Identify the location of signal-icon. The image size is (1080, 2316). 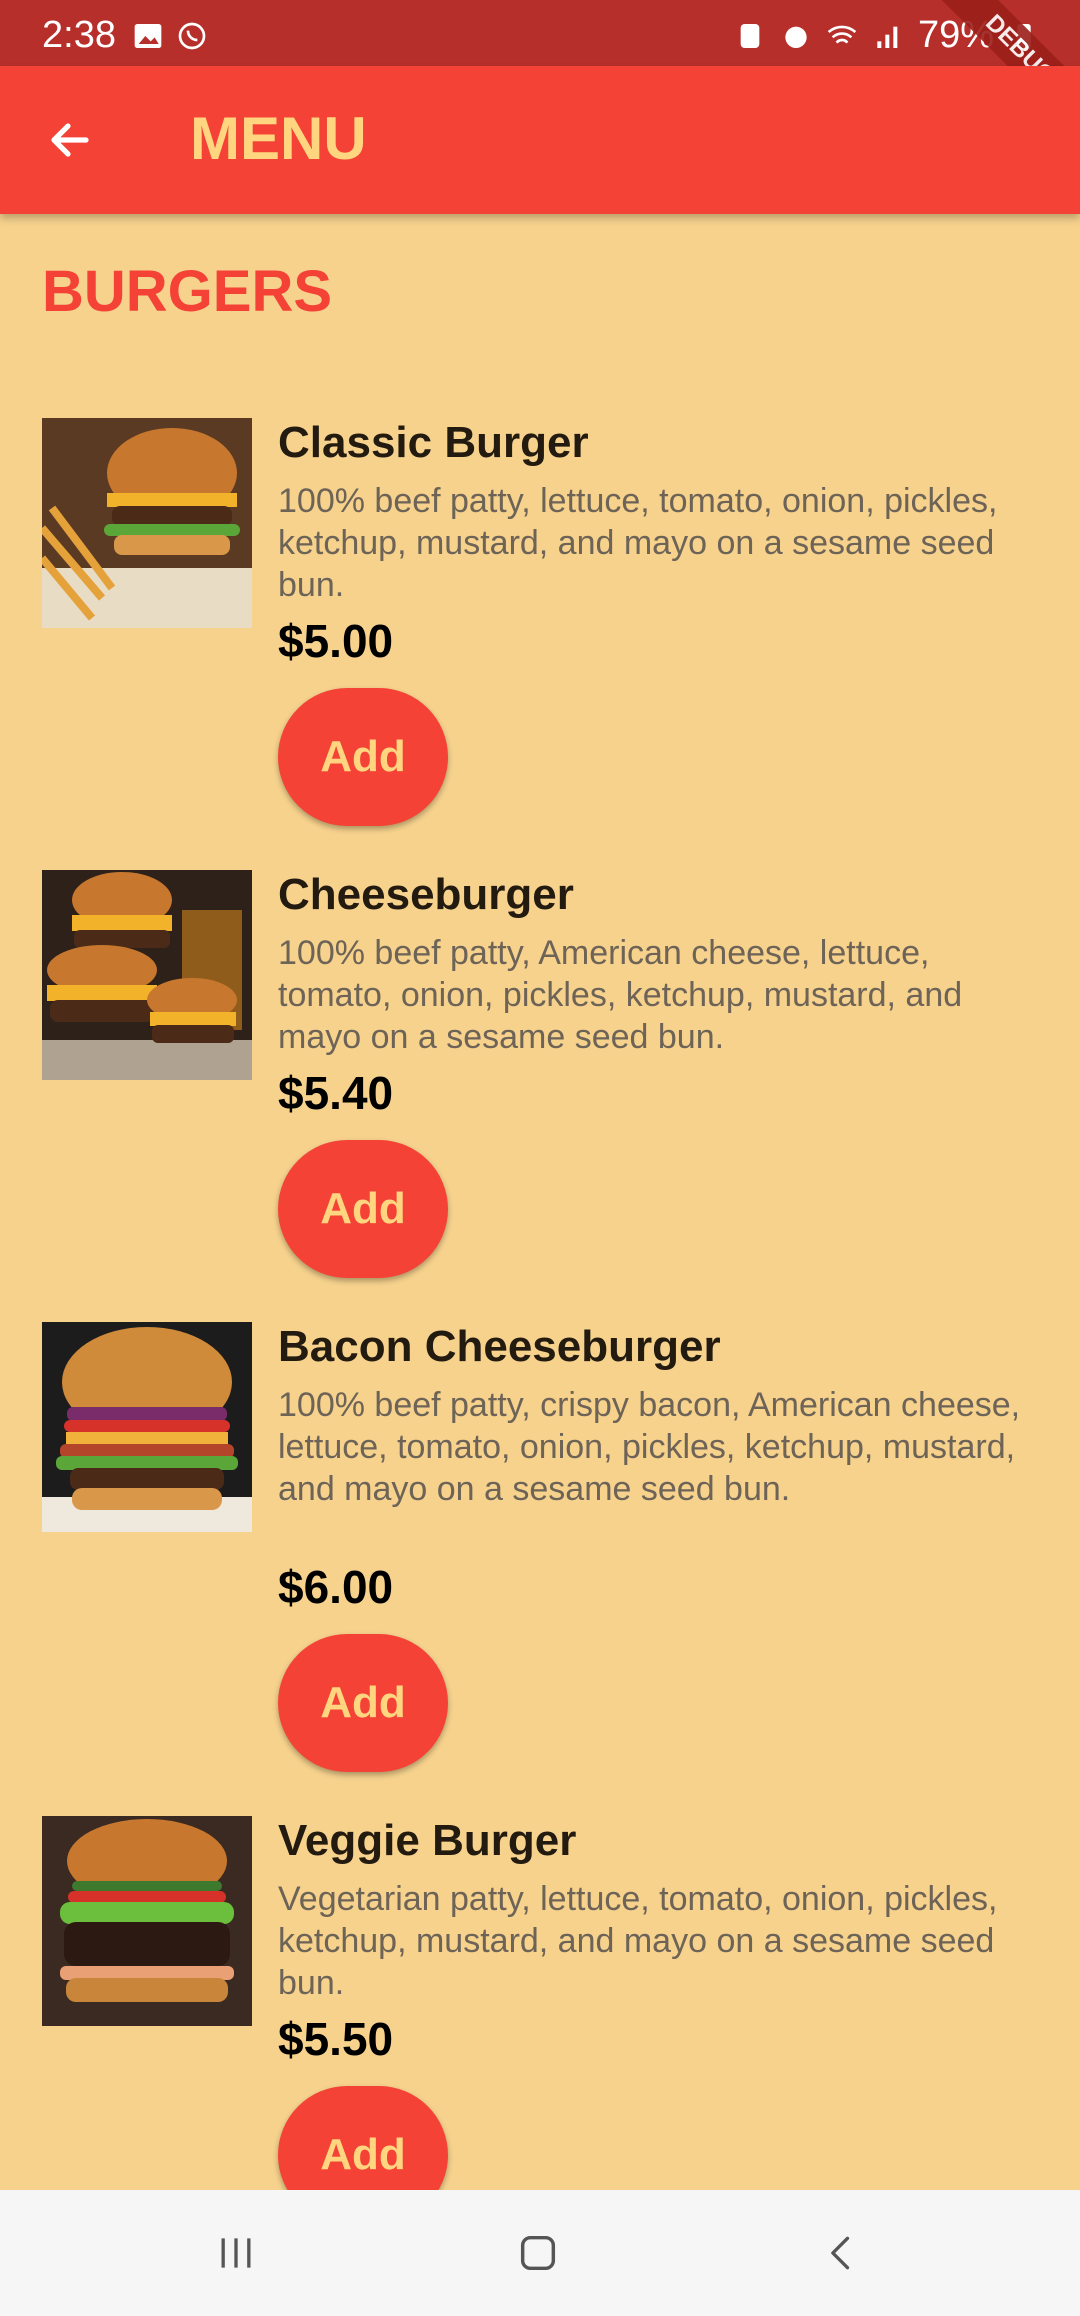
(887, 37).